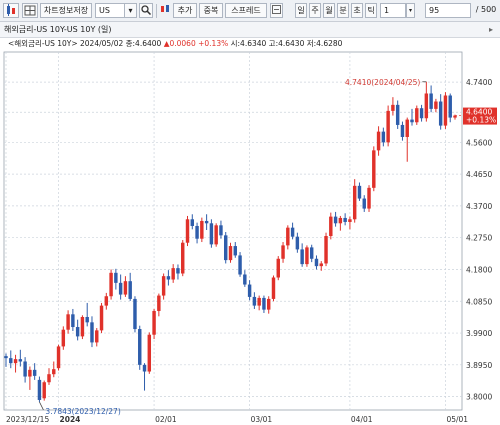 This screenshot has width=500, height=425. What do you see at coordinates (382, 82) in the screenshot?
I see `high-annotation: 4.7410(2024/04/25)` at bounding box center [382, 82].